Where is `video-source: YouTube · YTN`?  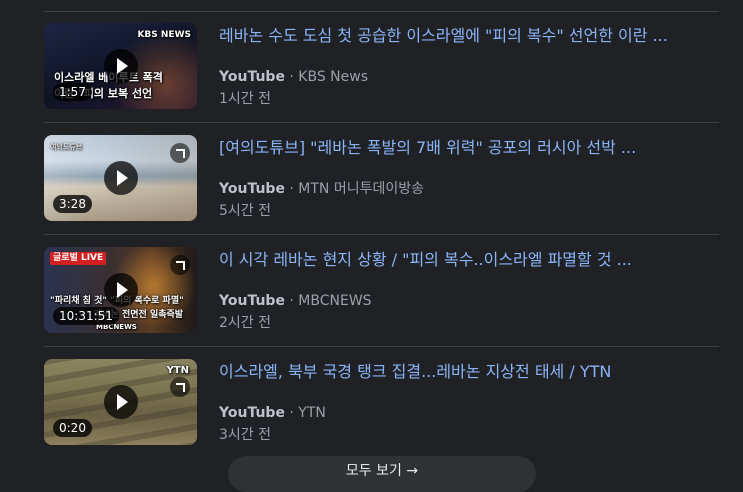
video-source: YouTube · YTN is located at coordinates (272, 413).